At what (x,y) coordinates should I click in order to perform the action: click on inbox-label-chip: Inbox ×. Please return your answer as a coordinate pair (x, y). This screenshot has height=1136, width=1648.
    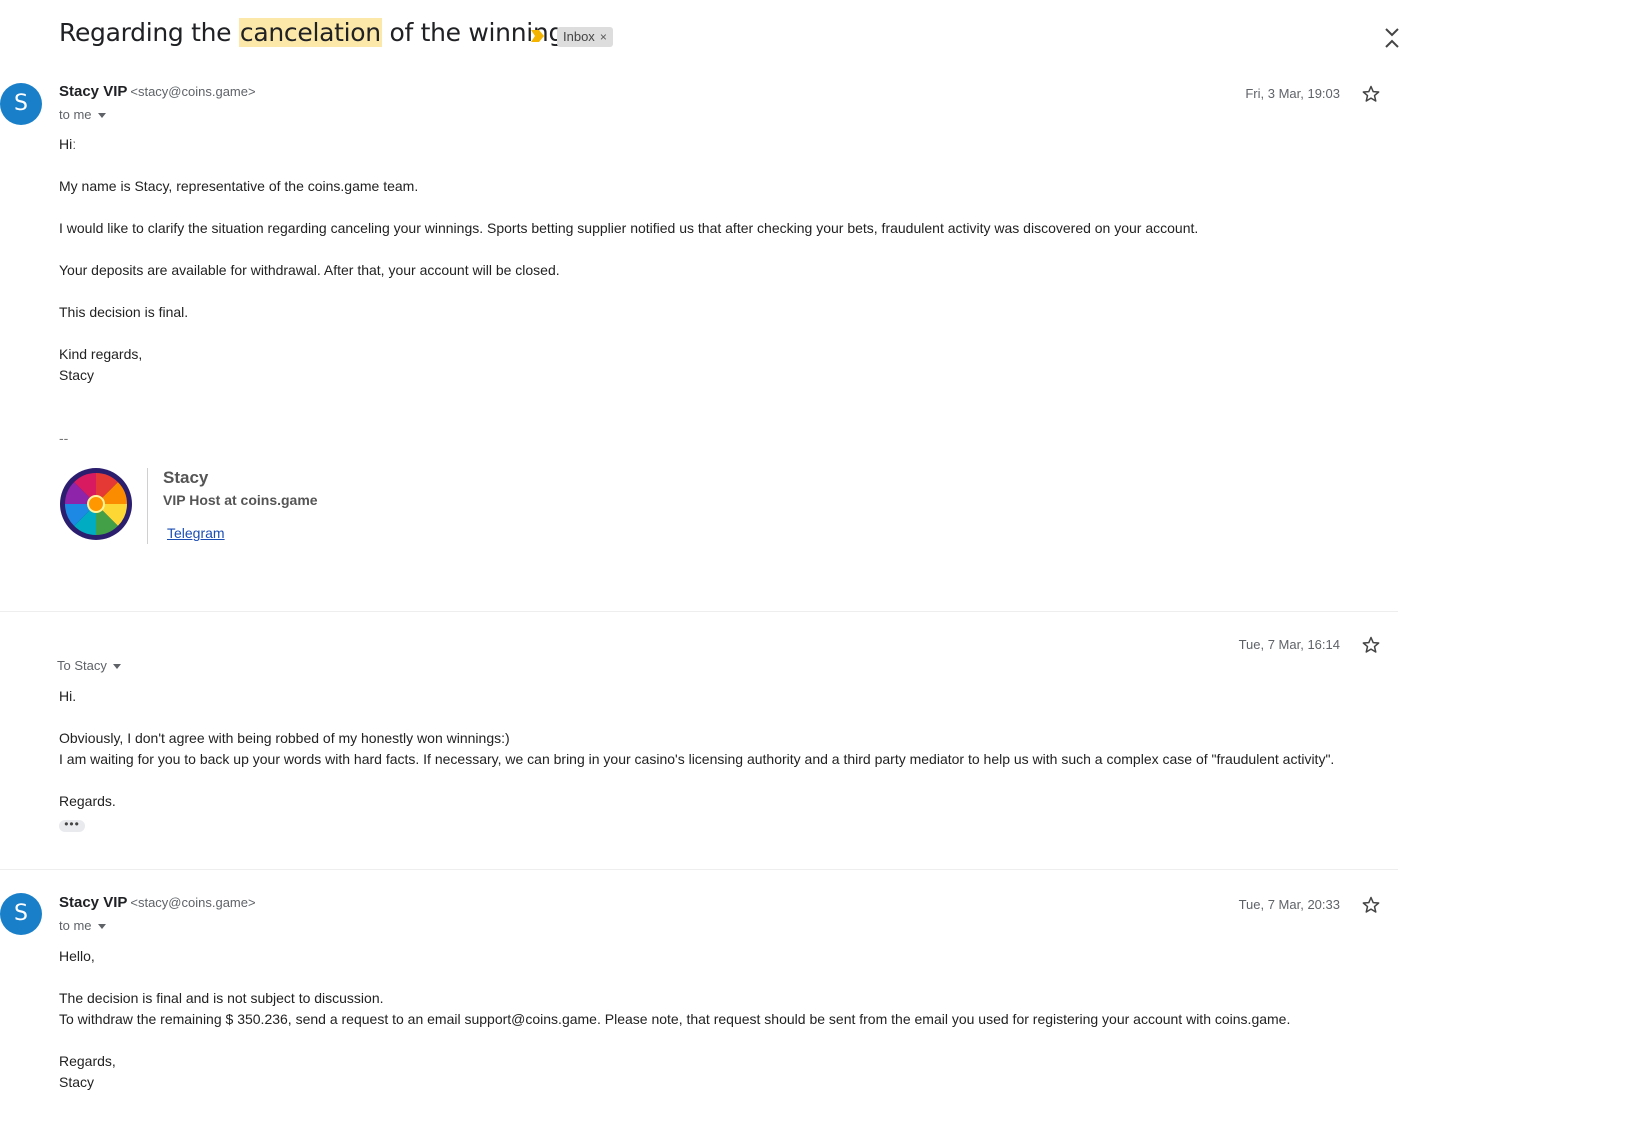
    Looking at the image, I should click on (585, 37).